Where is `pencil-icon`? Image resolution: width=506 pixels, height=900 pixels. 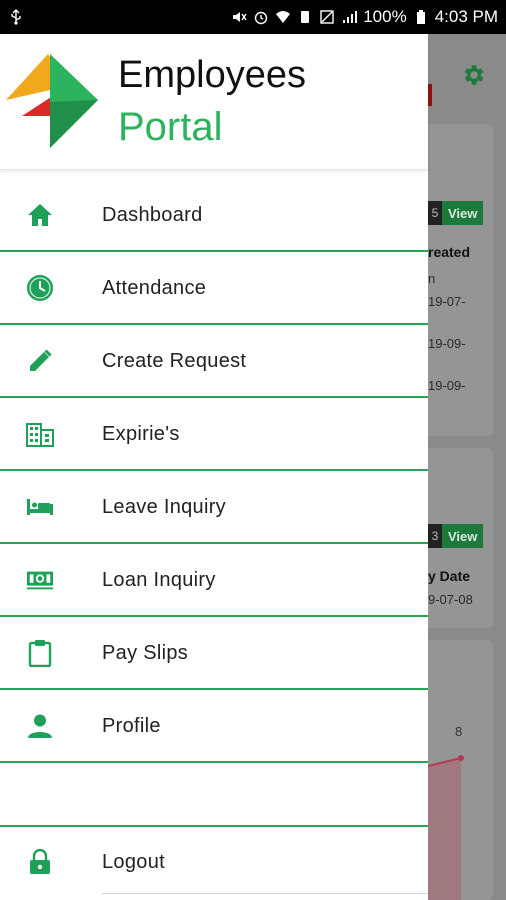 pencil-icon is located at coordinates (40, 361).